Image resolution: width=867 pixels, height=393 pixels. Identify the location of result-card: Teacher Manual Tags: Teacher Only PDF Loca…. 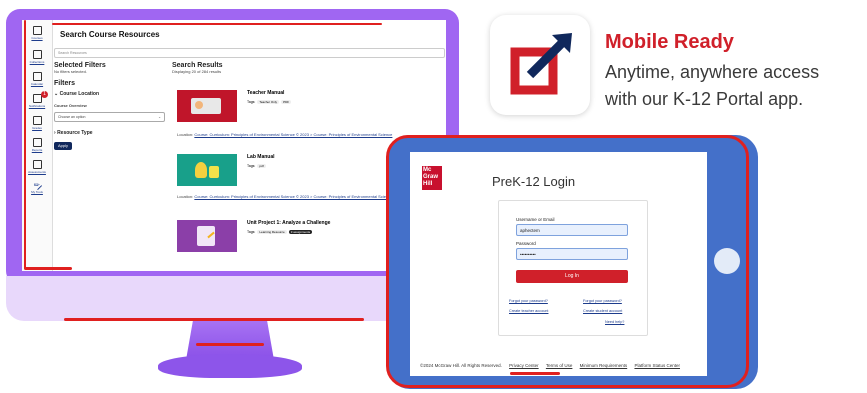
(309, 113).